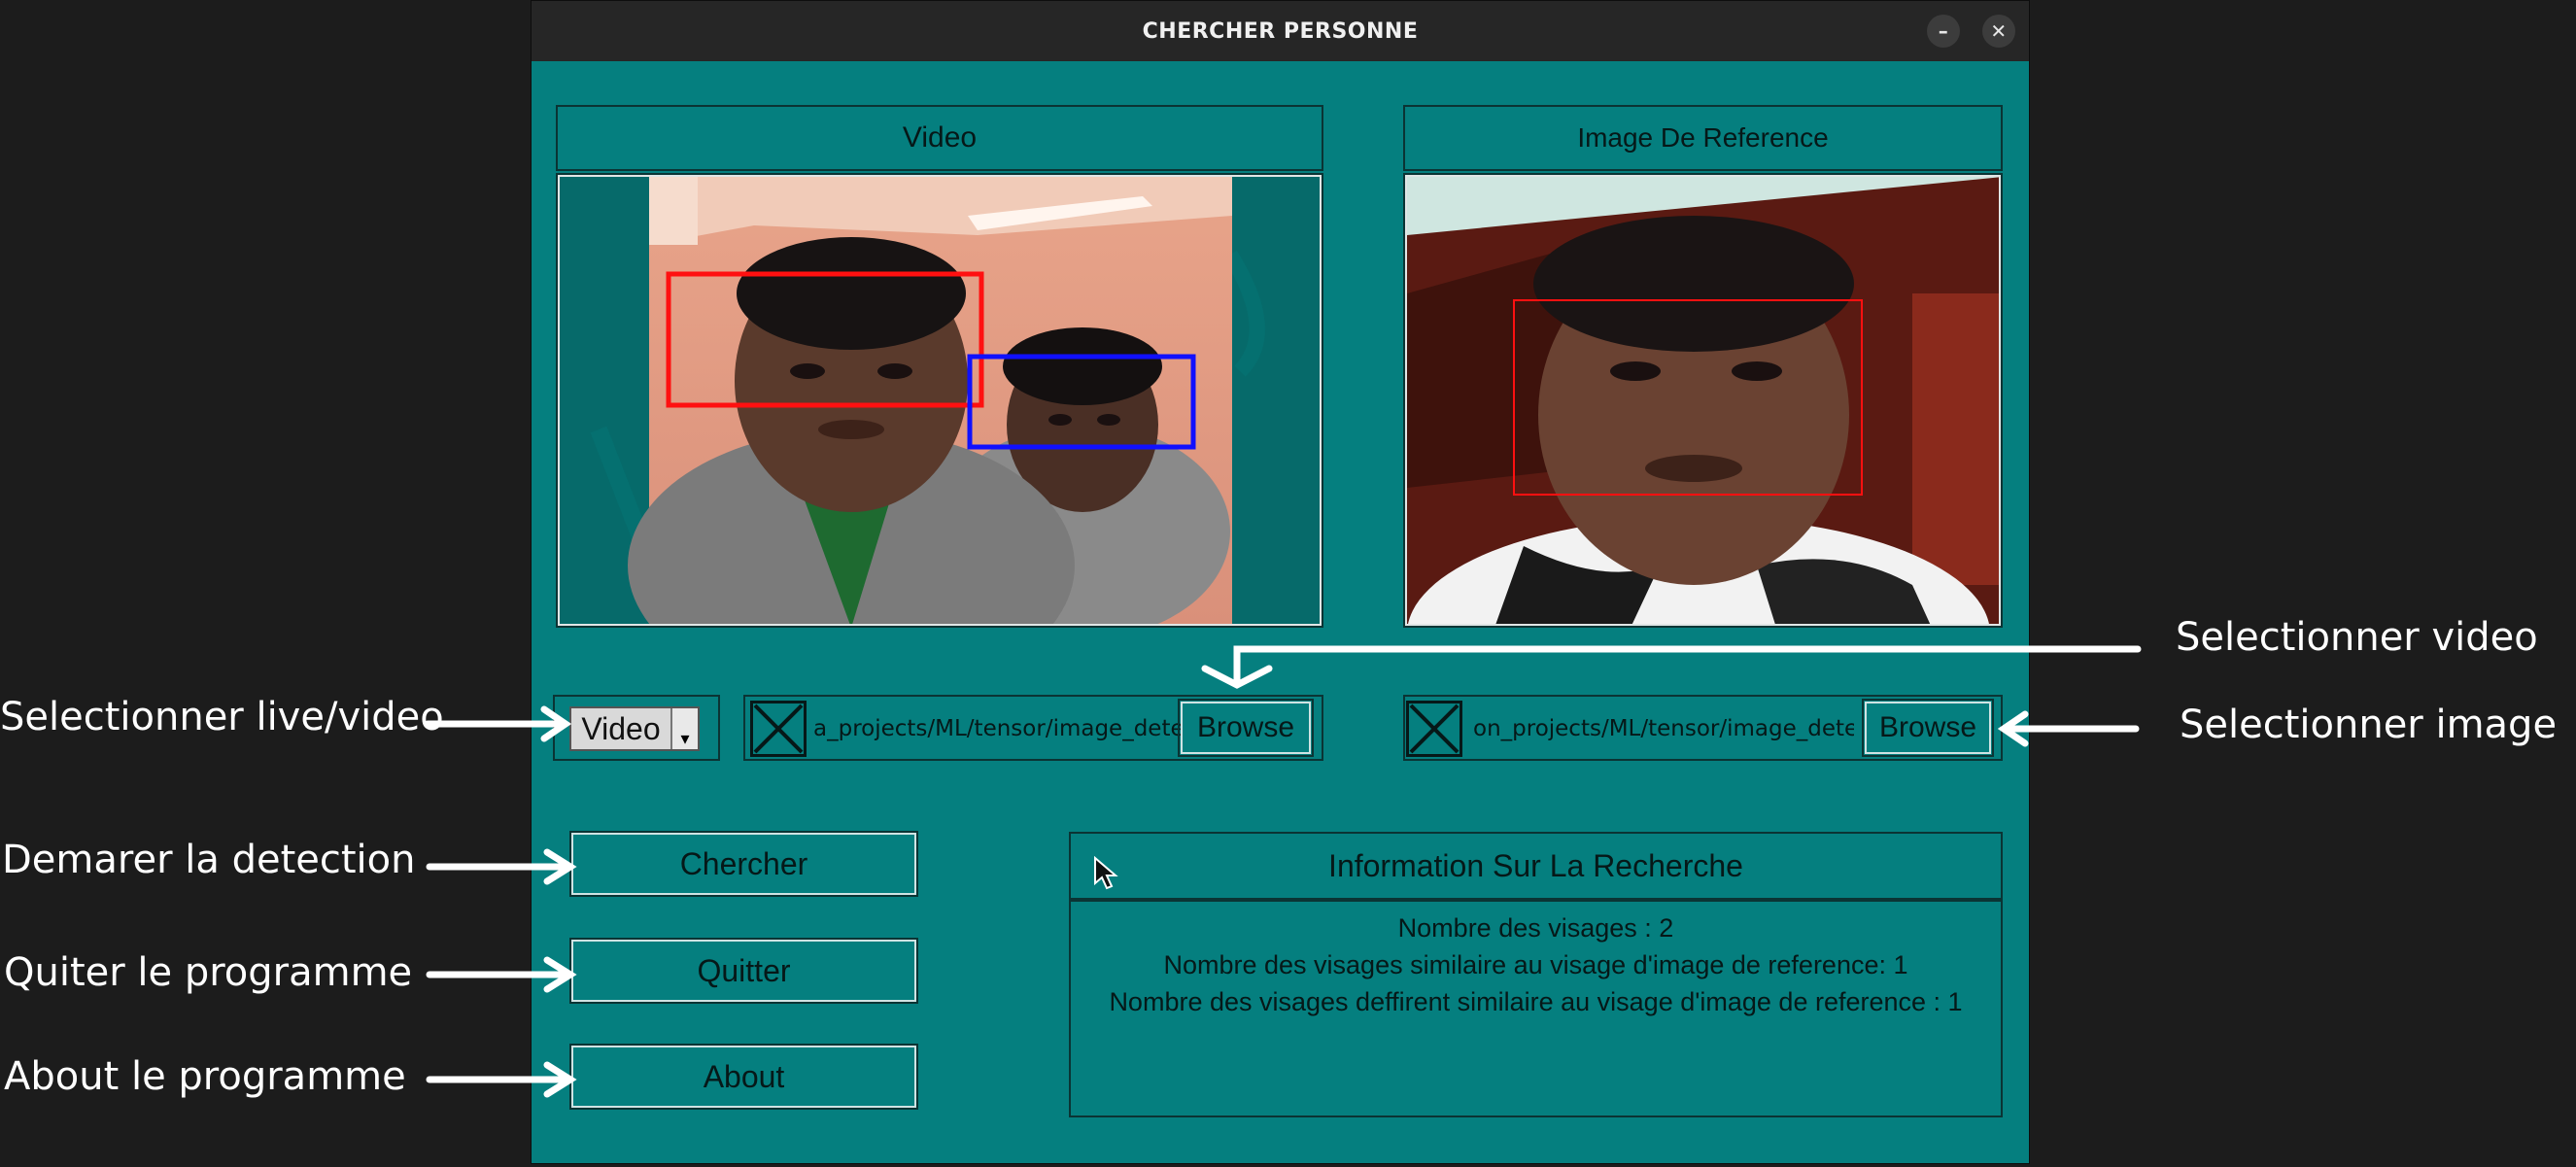 The width and height of the screenshot is (2576, 1167). Describe the element at coordinates (501, 974) in the screenshot. I see `arrow-quit` at that location.